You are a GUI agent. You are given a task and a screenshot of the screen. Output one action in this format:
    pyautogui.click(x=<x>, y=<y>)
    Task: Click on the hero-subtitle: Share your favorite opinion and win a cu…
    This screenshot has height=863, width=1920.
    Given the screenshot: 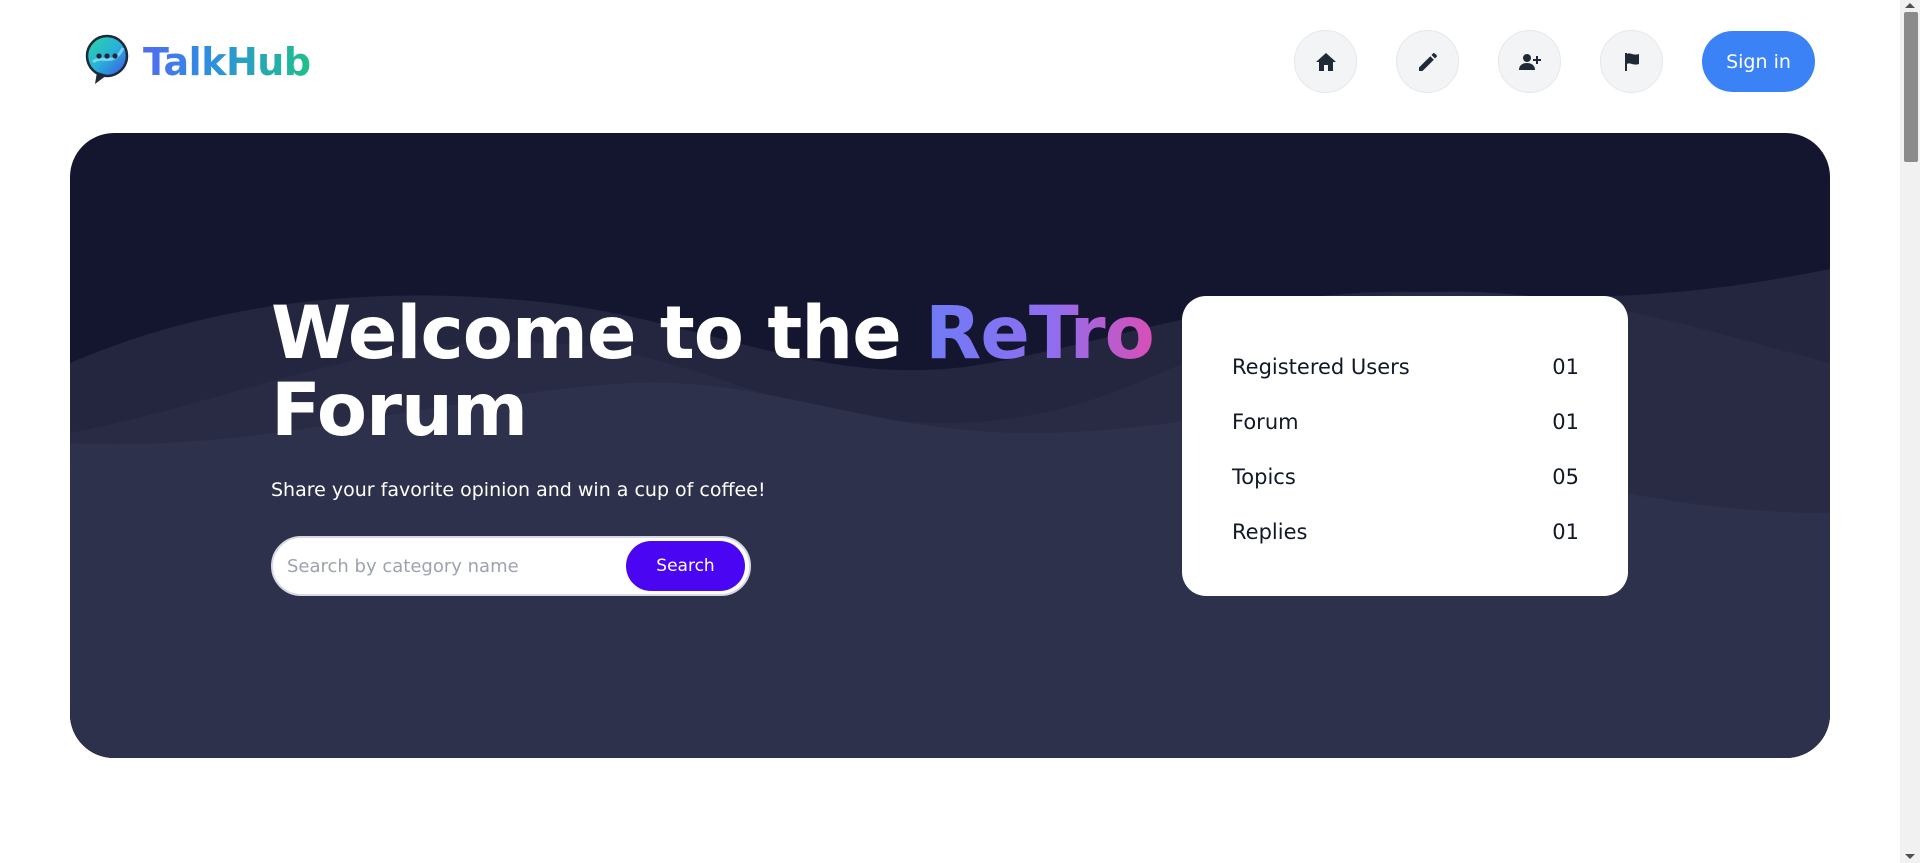 What is the action you would take?
    pyautogui.click(x=518, y=490)
    